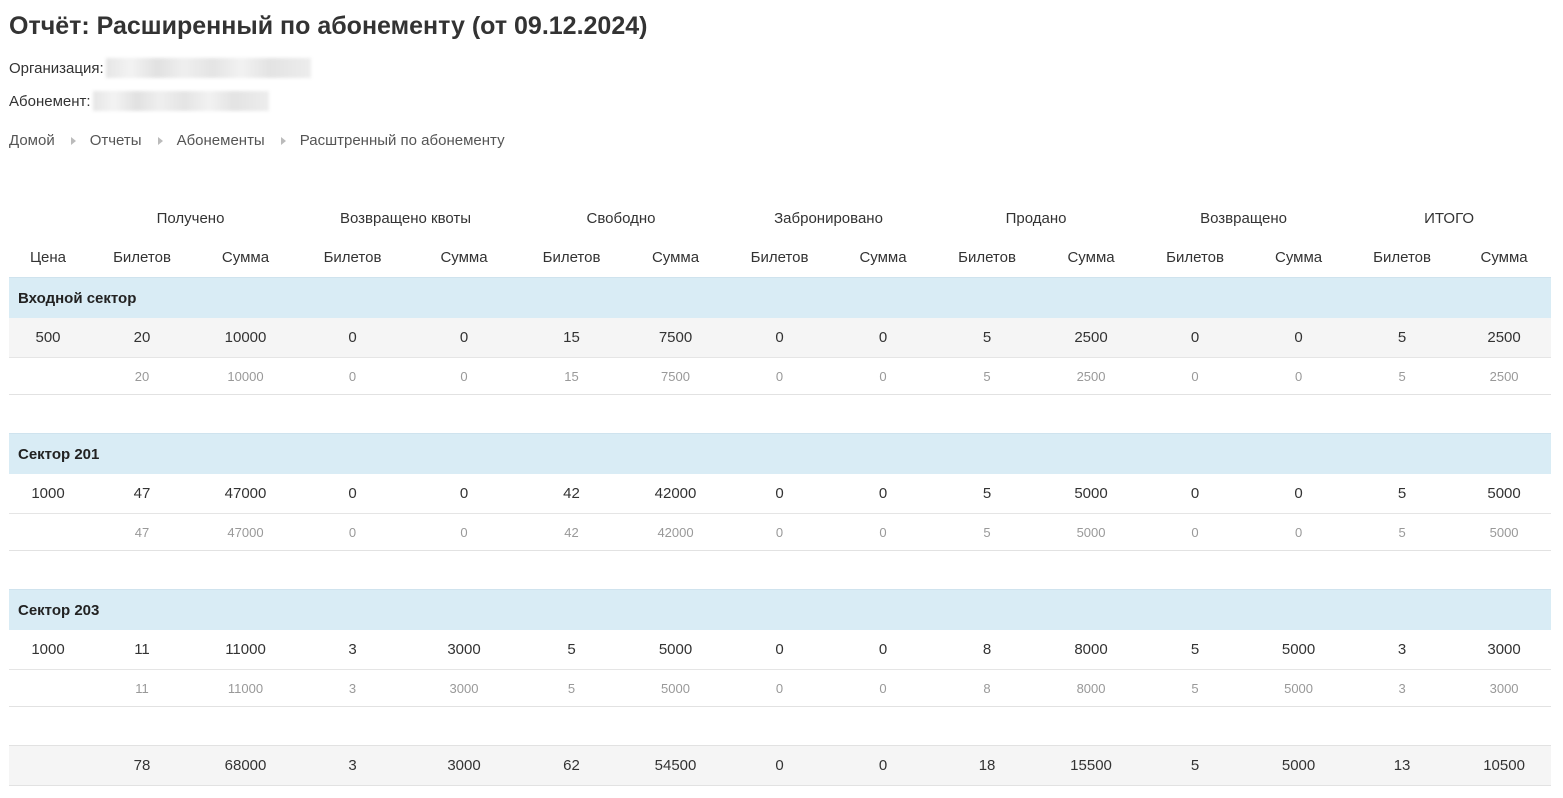 This screenshot has width=1563, height=798. Describe the element at coordinates (1091, 765) in the screenshot. I see `table-cell: 15500` at that location.